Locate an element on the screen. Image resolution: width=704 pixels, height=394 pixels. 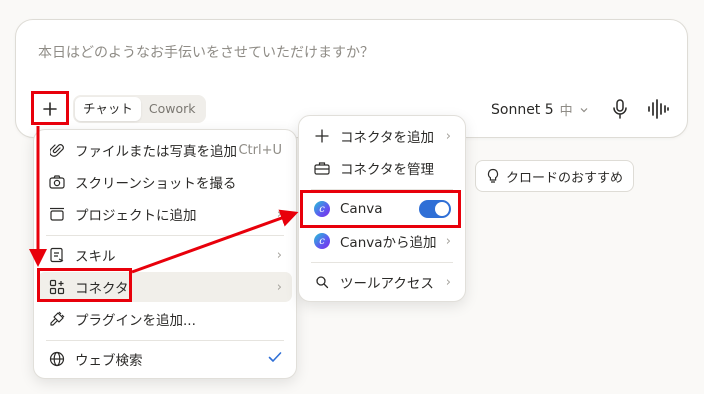
shortcut-hint: Ctrl+U is located at coordinates (260, 150).